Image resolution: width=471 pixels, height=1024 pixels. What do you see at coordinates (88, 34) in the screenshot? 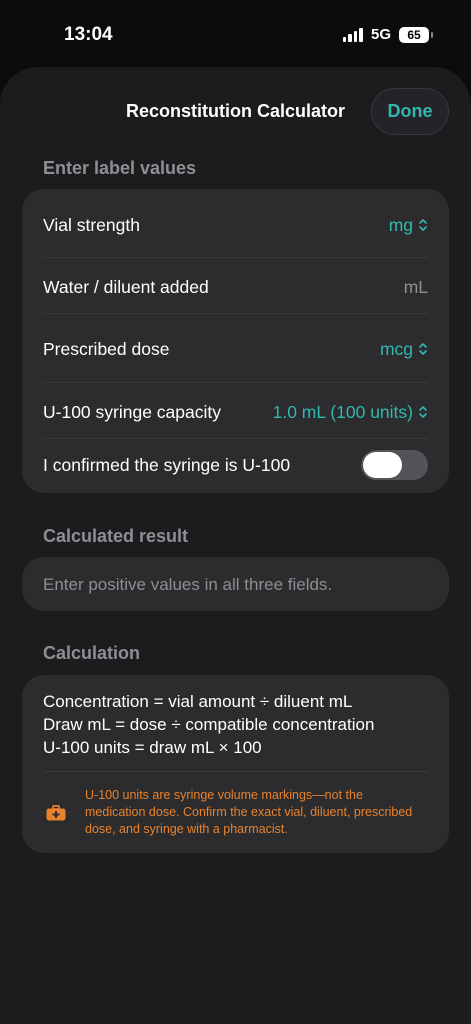
I see `status-time: 13:04` at bounding box center [88, 34].